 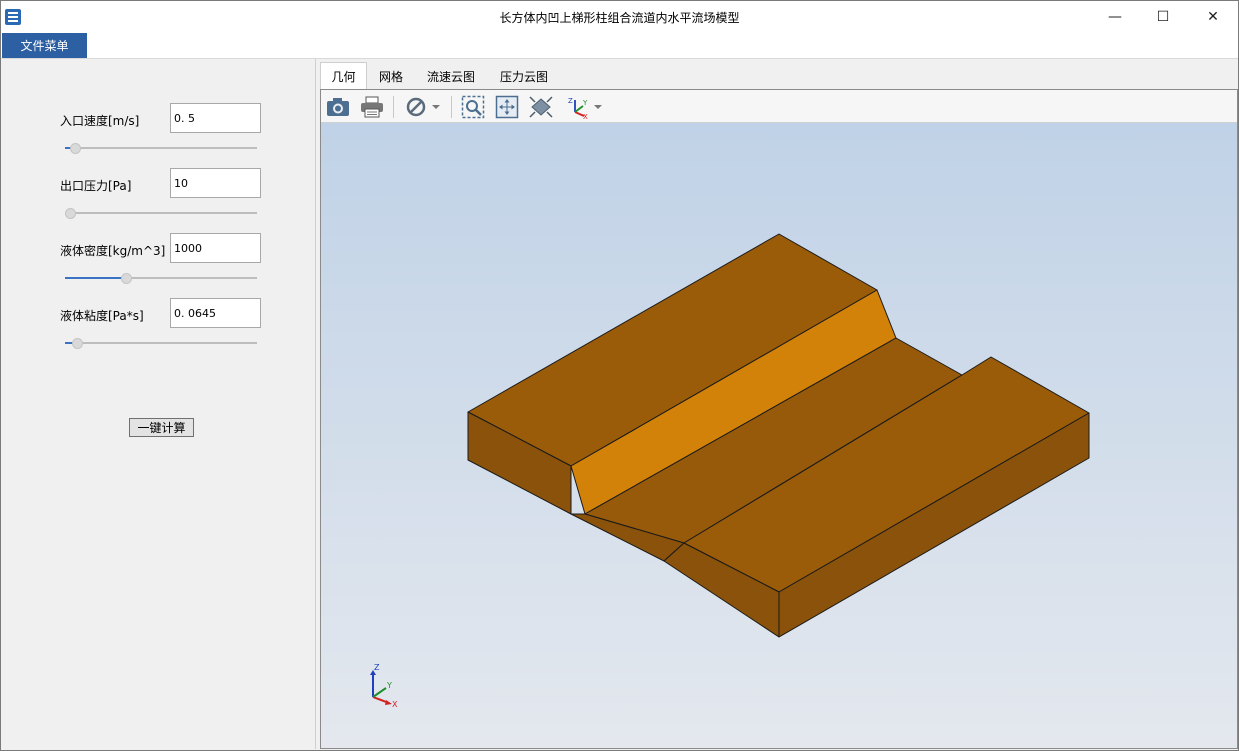 What do you see at coordinates (451, 76) in the screenshot?
I see `tab-velocity-contour: 流速云图` at bounding box center [451, 76].